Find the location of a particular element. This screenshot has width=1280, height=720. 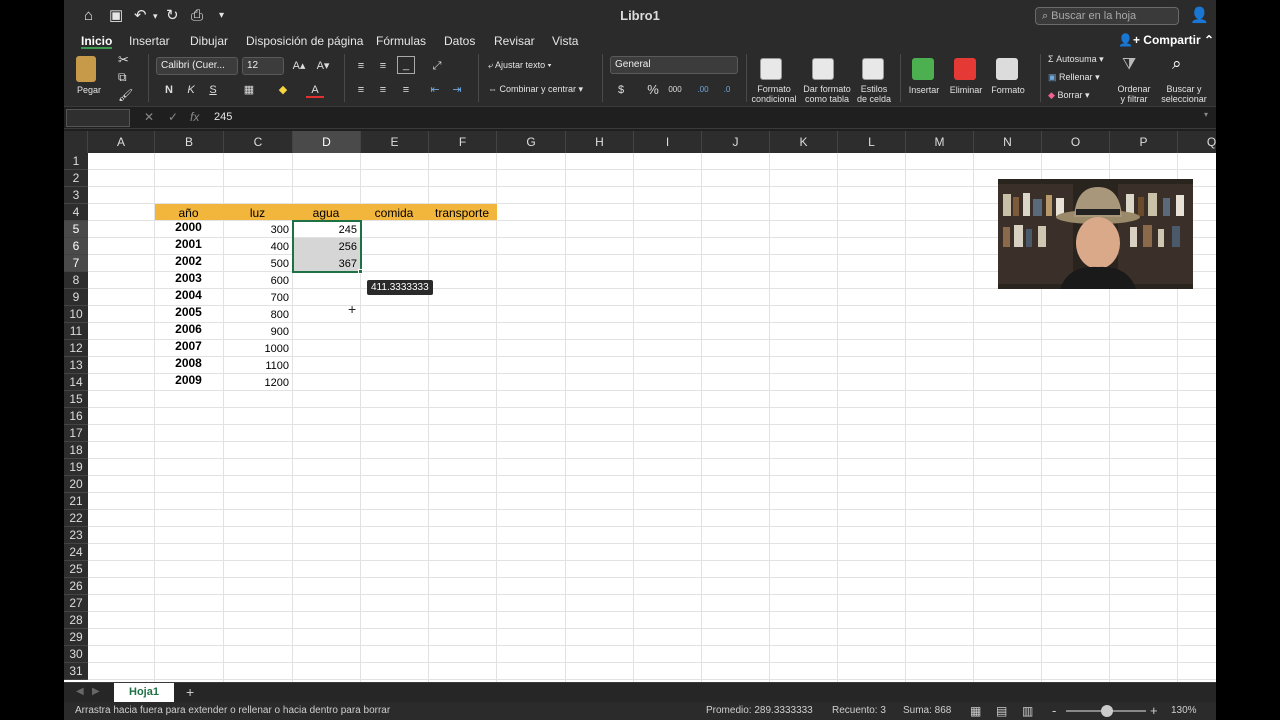

borders-icon: ▦ is located at coordinates (249, 90).